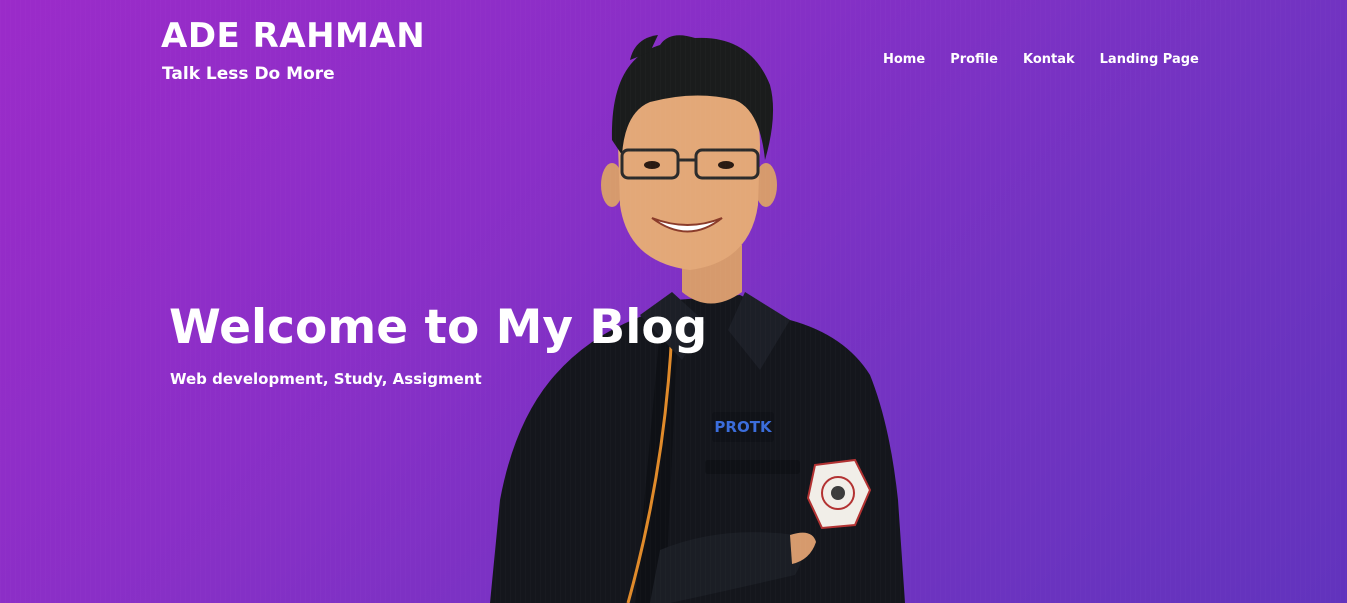  Describe the element at coordinates (438, 327) in the screenshot. I see `hero-heading: Welcome to My Blog` at that location.